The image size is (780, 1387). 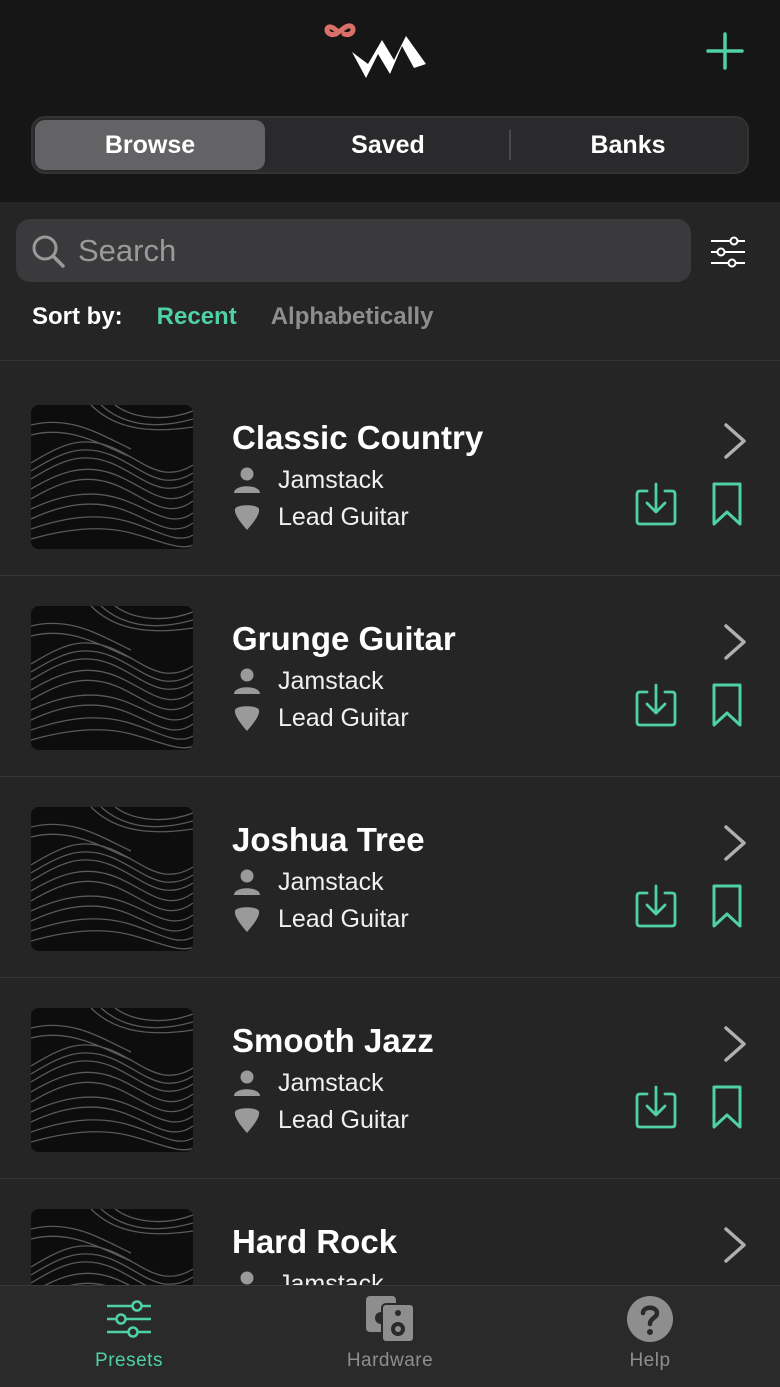 I want to click on speaker-icon, so click(x=390, y=1319).